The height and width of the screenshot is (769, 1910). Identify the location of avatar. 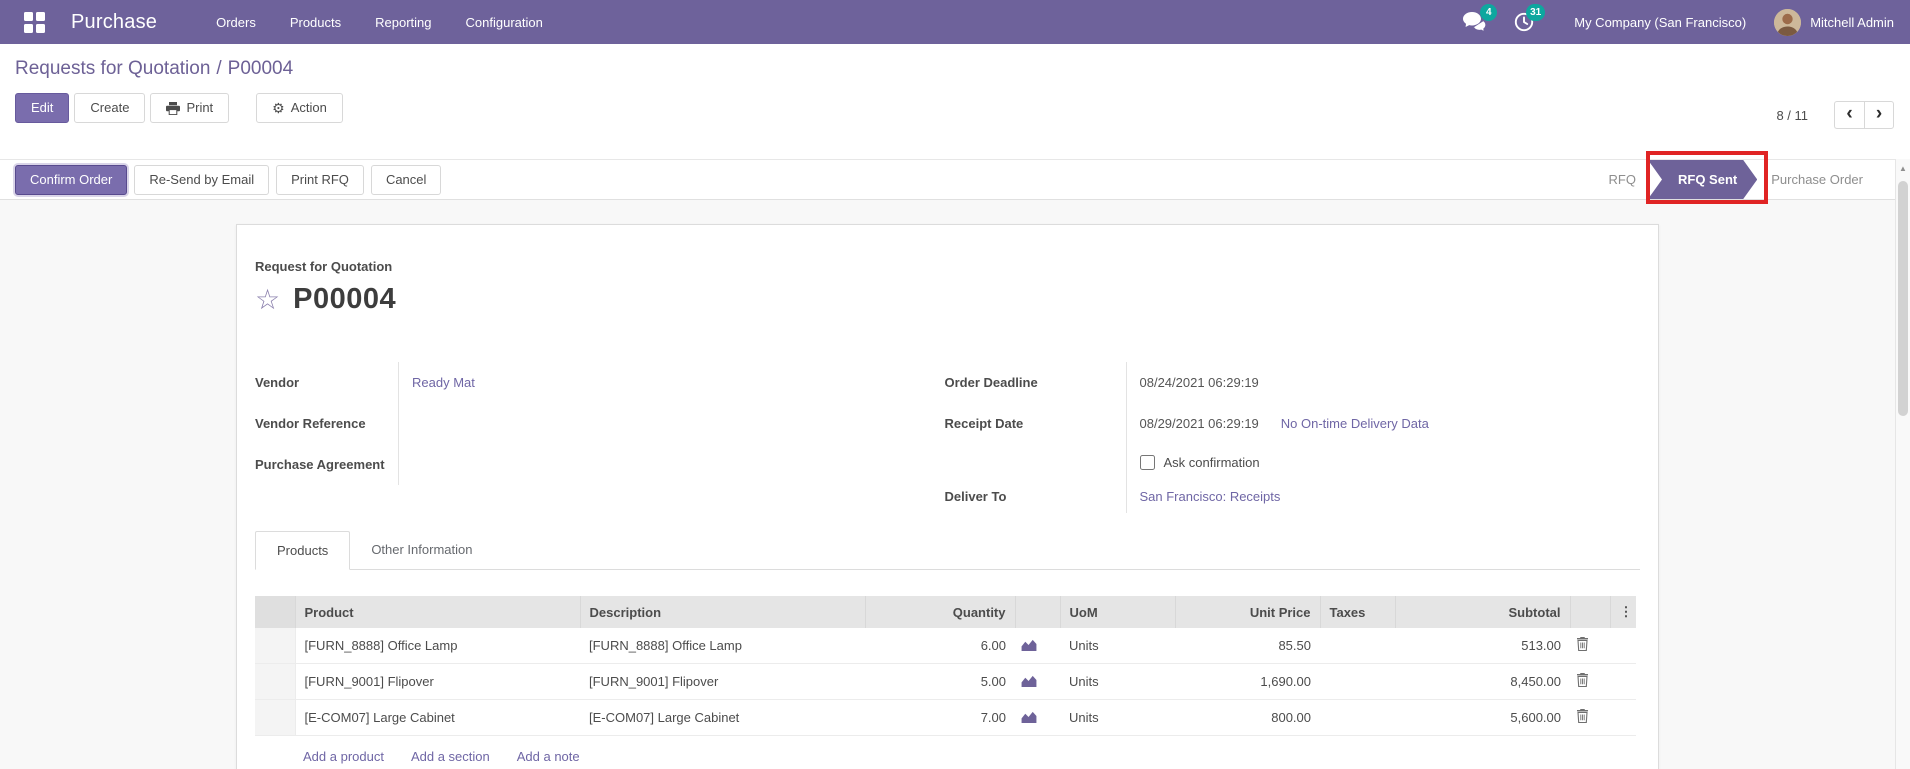
(1788, 22).